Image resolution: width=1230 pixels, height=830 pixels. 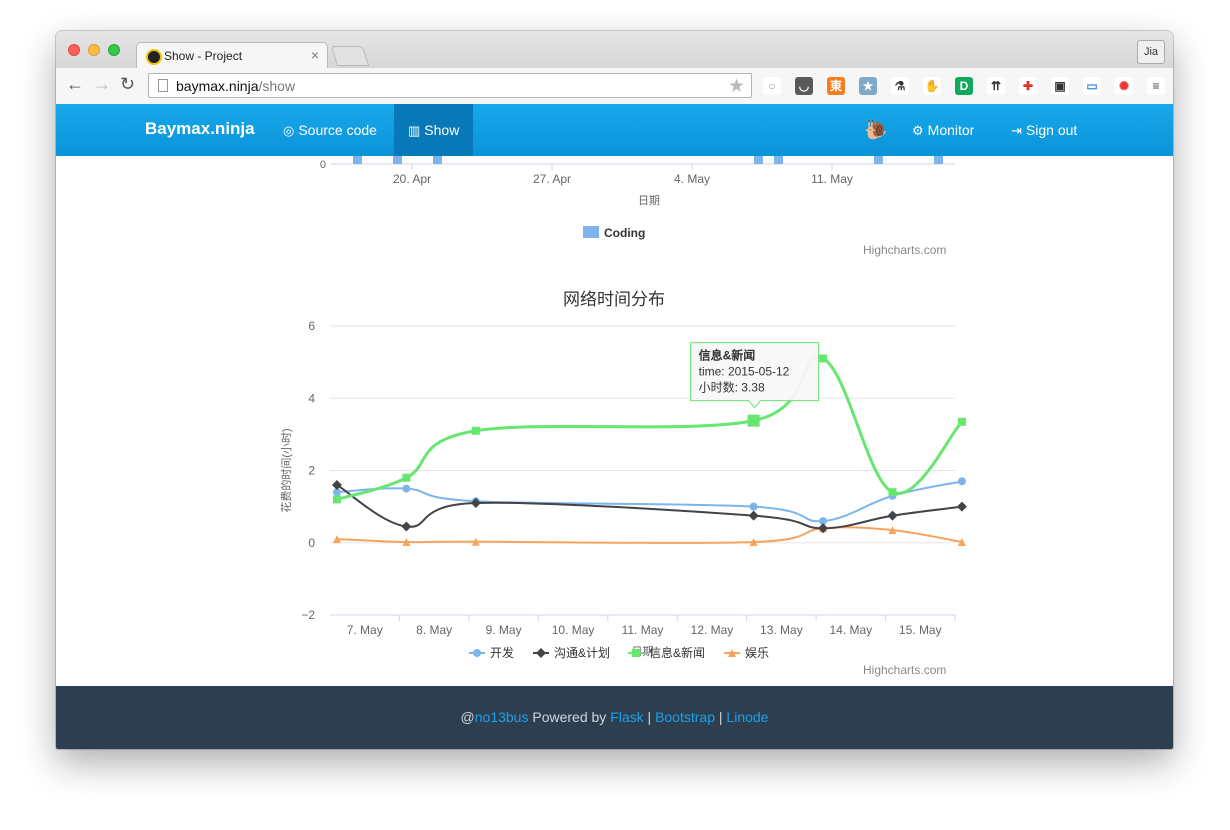 I want to click on tab-title: Show - Project, so click(x=203, y=56).